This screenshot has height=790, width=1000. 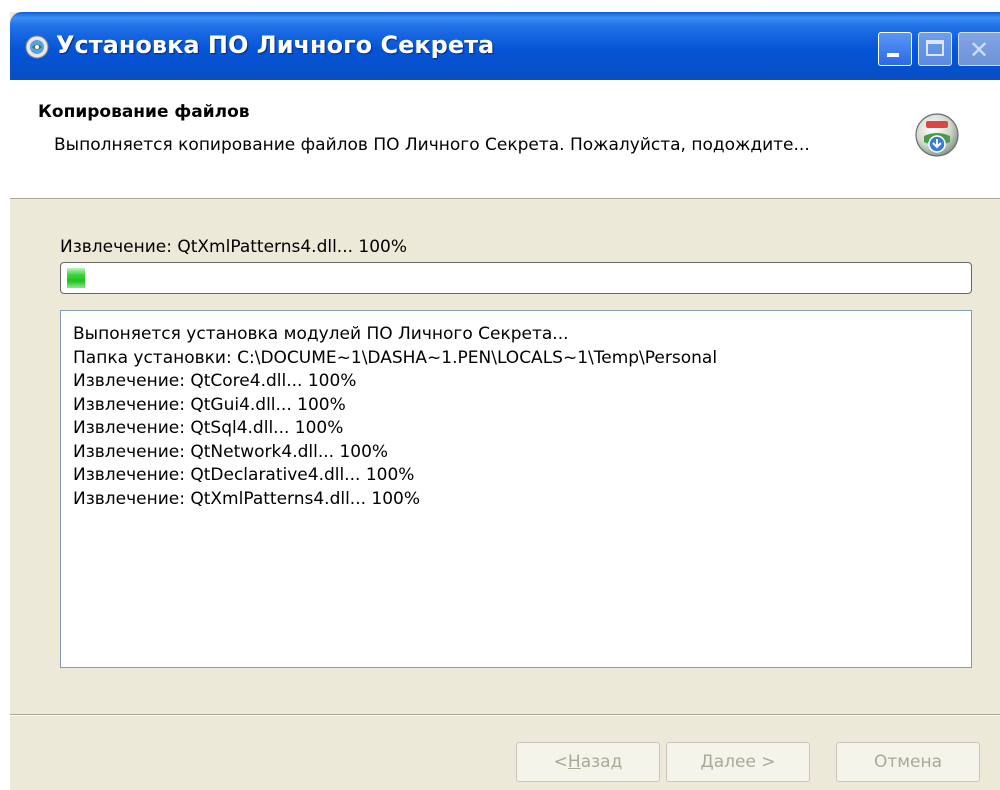 What do you see at coordinates (208, 428) in the screenshot?
I see `log-line: Извлечение: QtSql4.dll... 100%` at bounding box center [208, 428].